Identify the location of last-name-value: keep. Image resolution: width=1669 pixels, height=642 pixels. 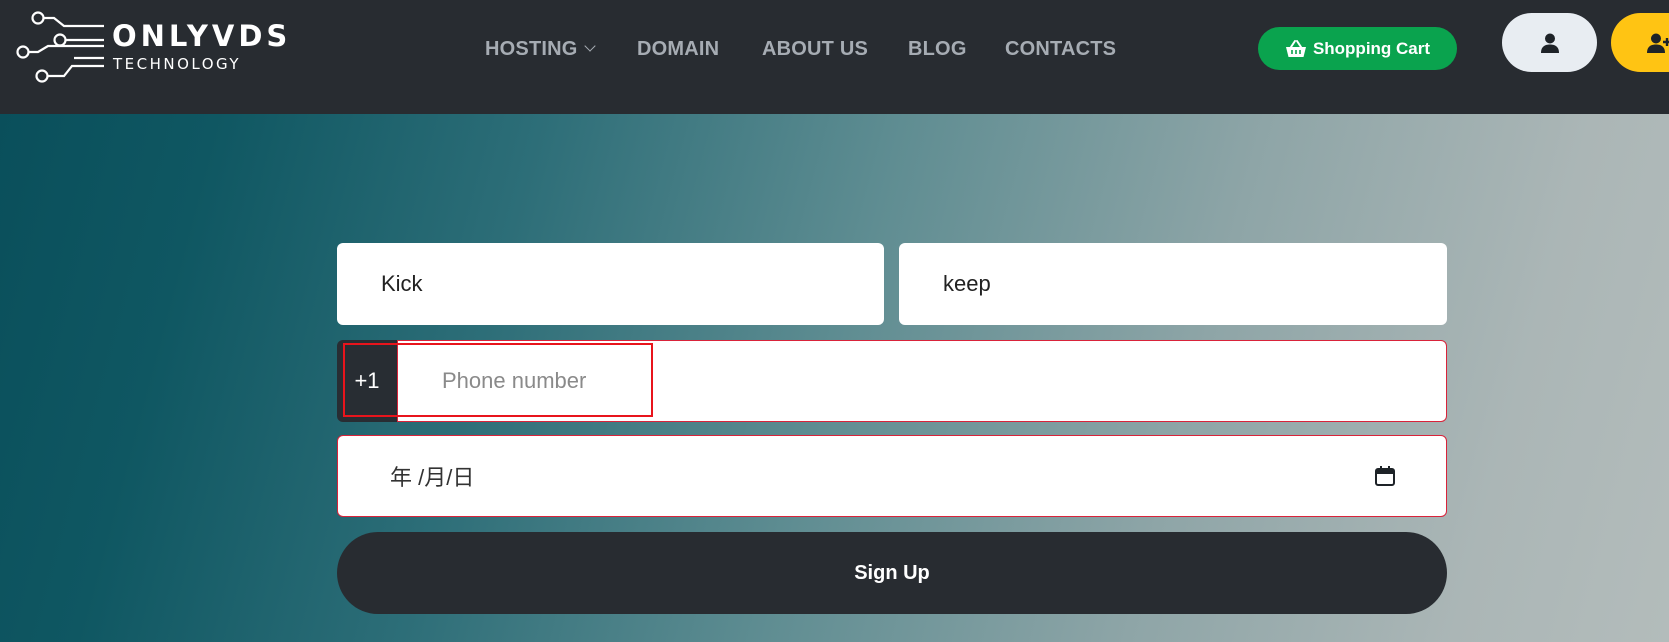
(967, 283).